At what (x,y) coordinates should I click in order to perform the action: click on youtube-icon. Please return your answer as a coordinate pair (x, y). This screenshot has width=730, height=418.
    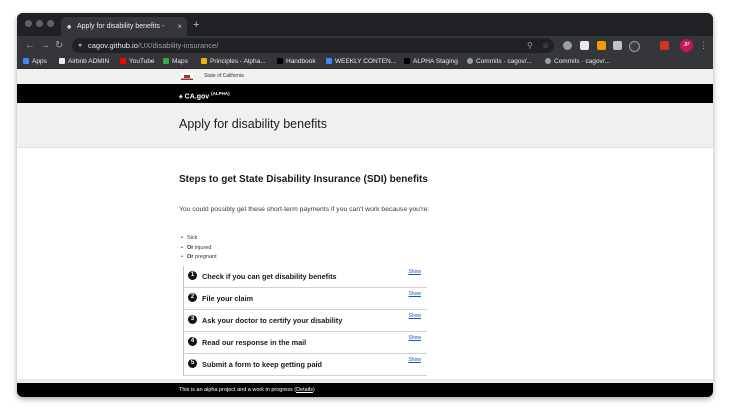
    Looking at the image, I should click on (123, 61).